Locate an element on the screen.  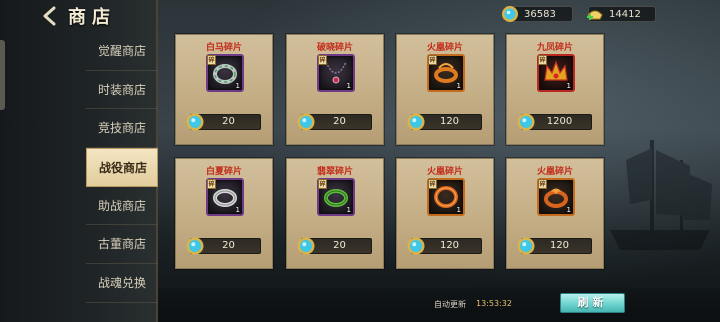
item-name: 九凤碎片 is located at coordinates (554, 48).